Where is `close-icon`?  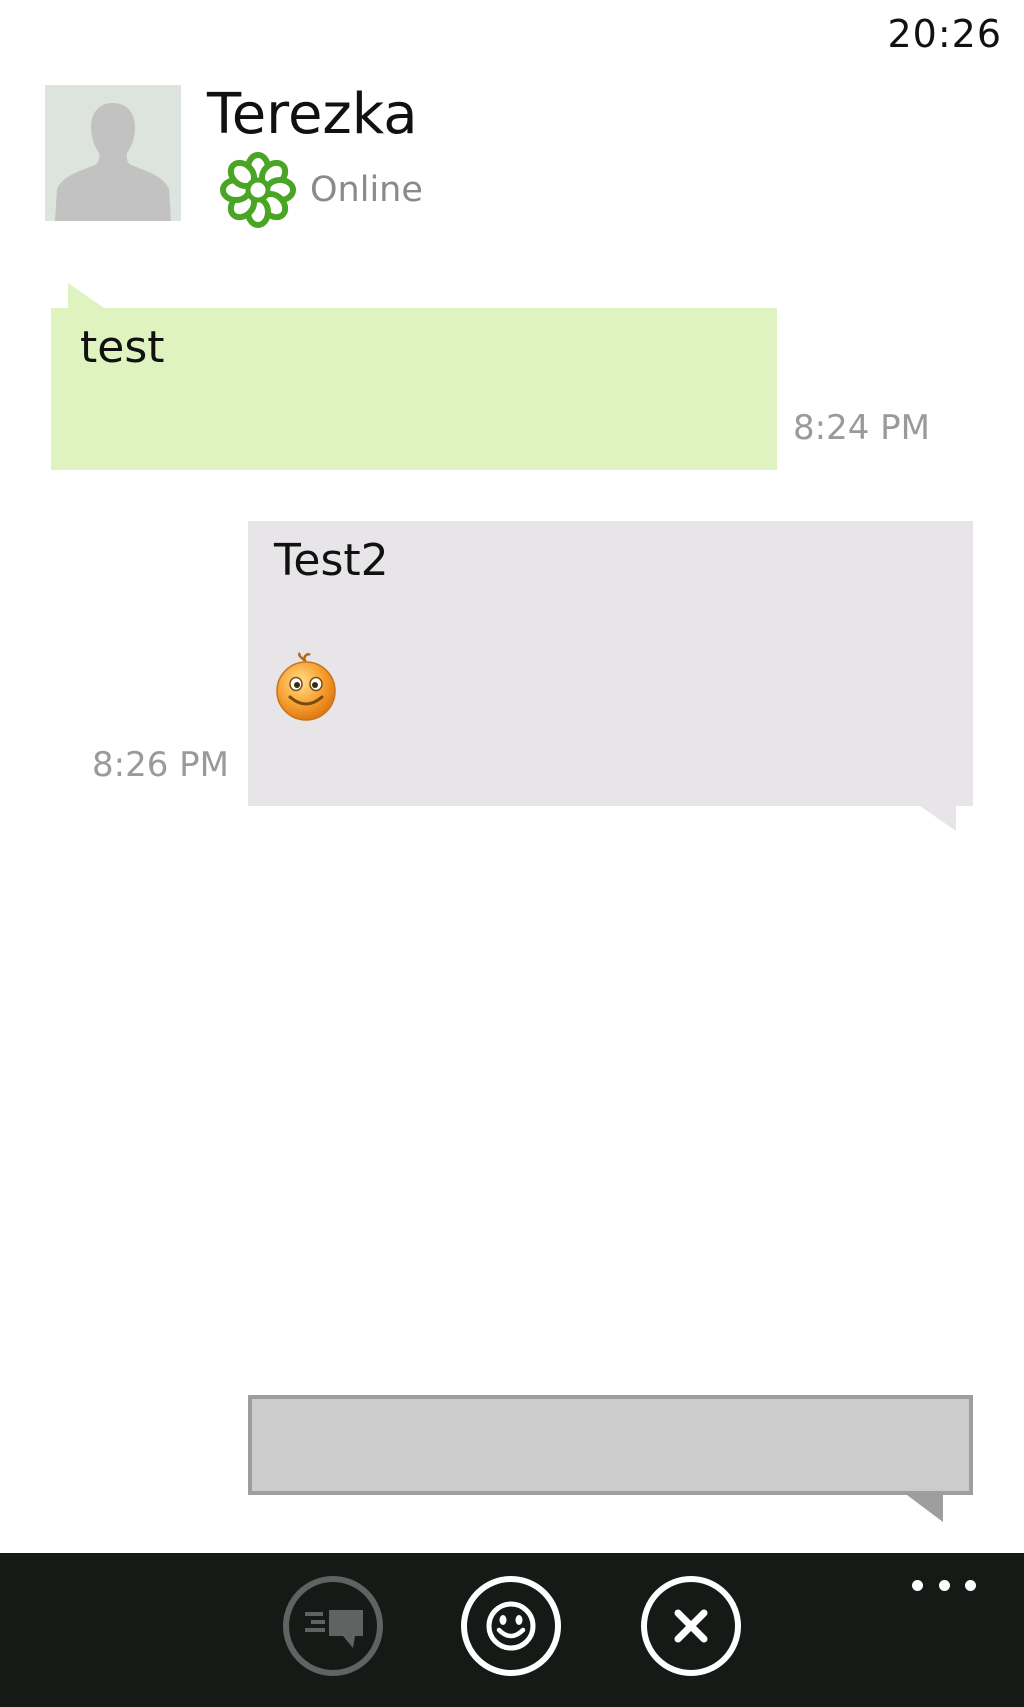
close-icon is located at coordinates (691, 1626).